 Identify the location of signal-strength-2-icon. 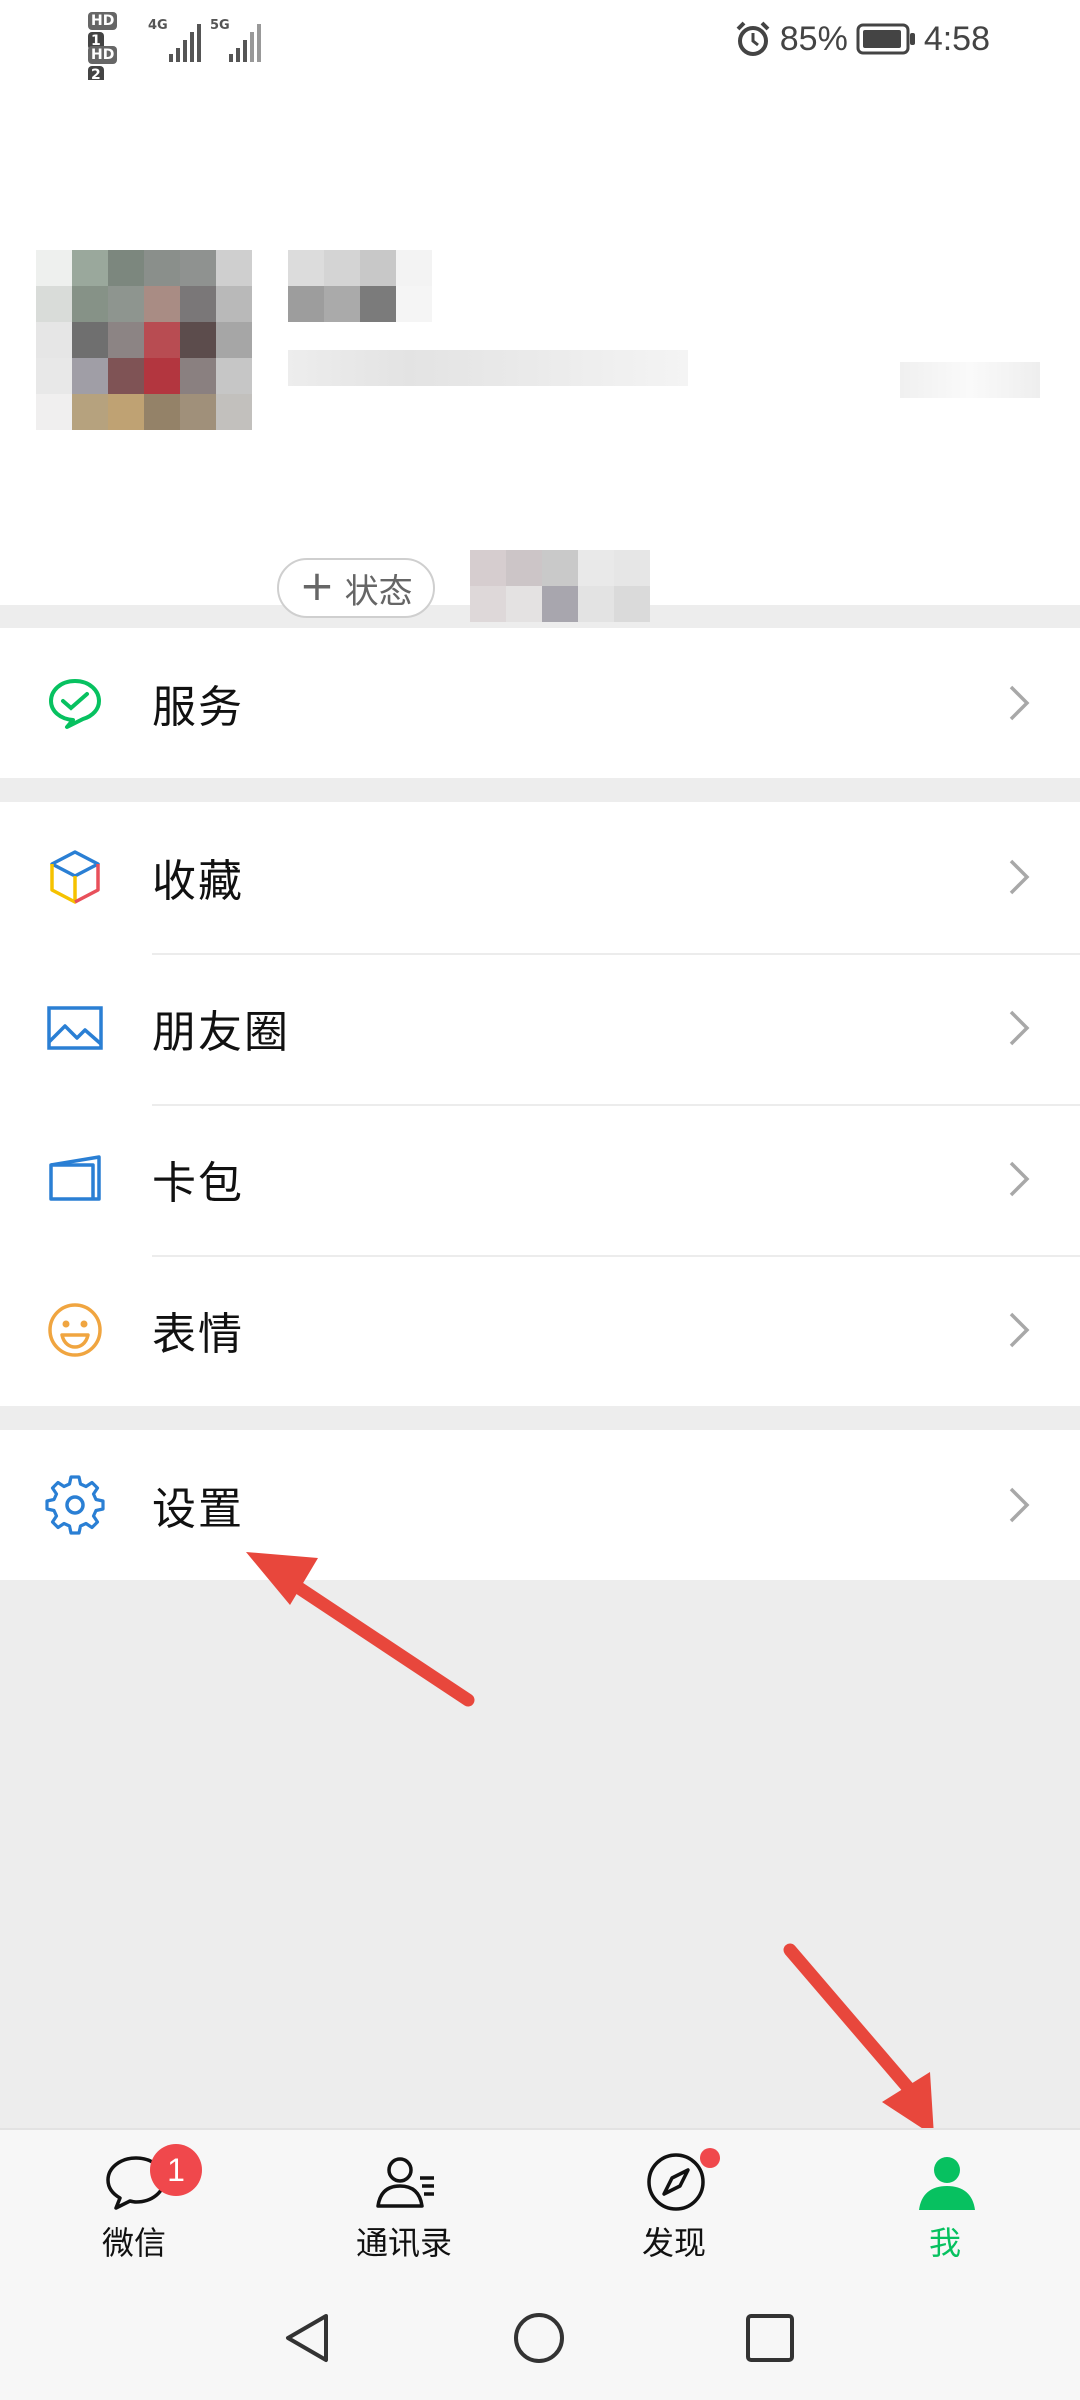
(245, 43).